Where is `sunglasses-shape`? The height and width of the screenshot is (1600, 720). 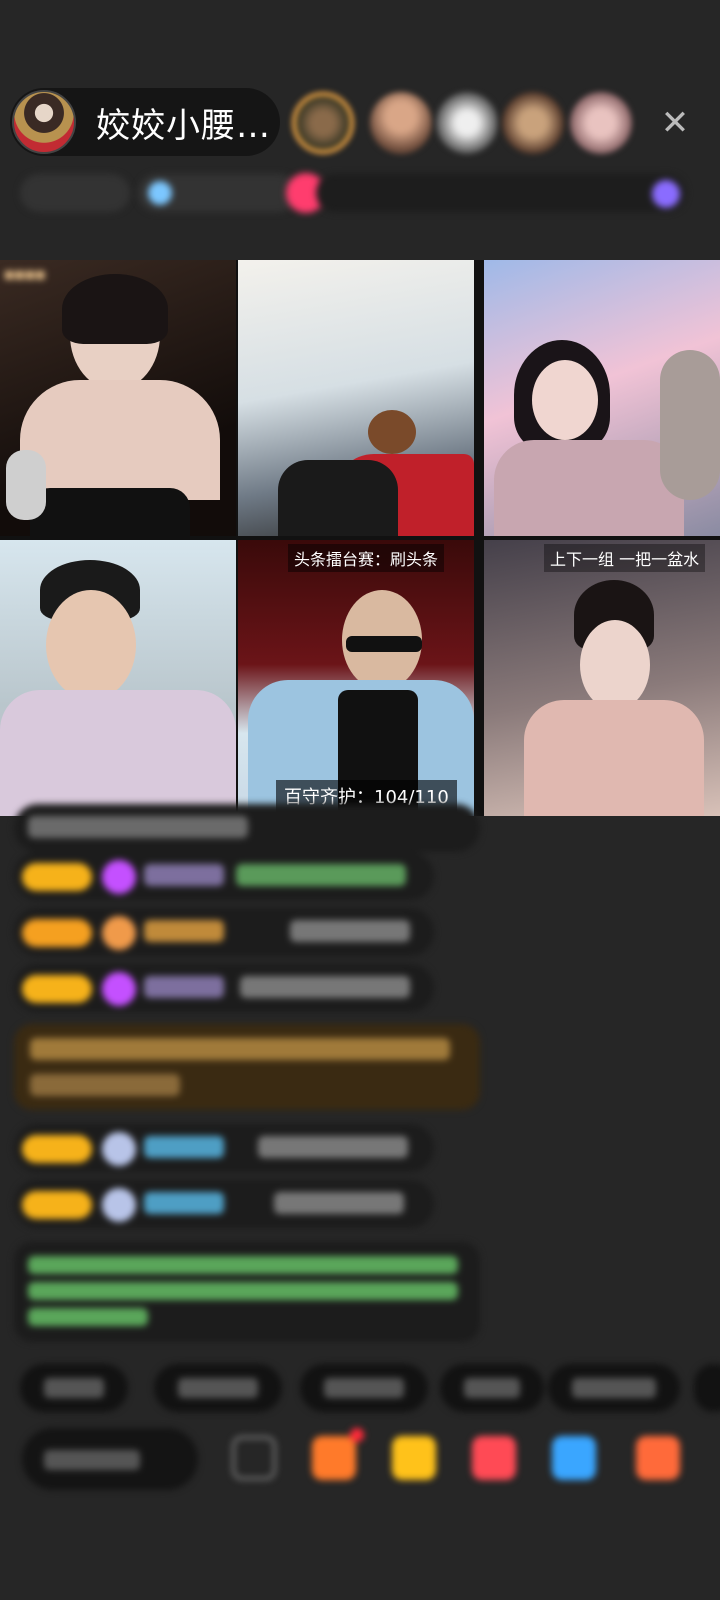
sunglasses-shape is located at coordinates (384, 644).